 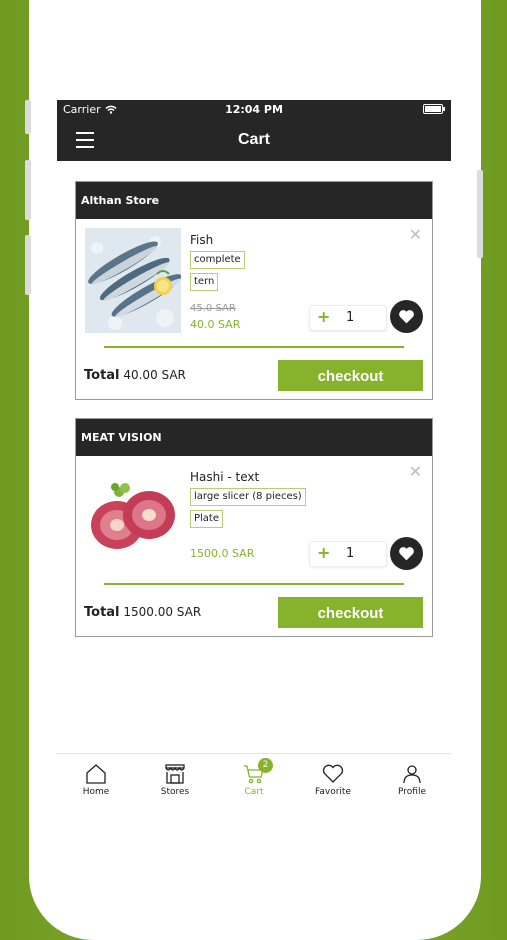 What do you see at coordinates (204, 282) in the screenshot?
I see `option-tag: tern` at bounding box center [204, 282].